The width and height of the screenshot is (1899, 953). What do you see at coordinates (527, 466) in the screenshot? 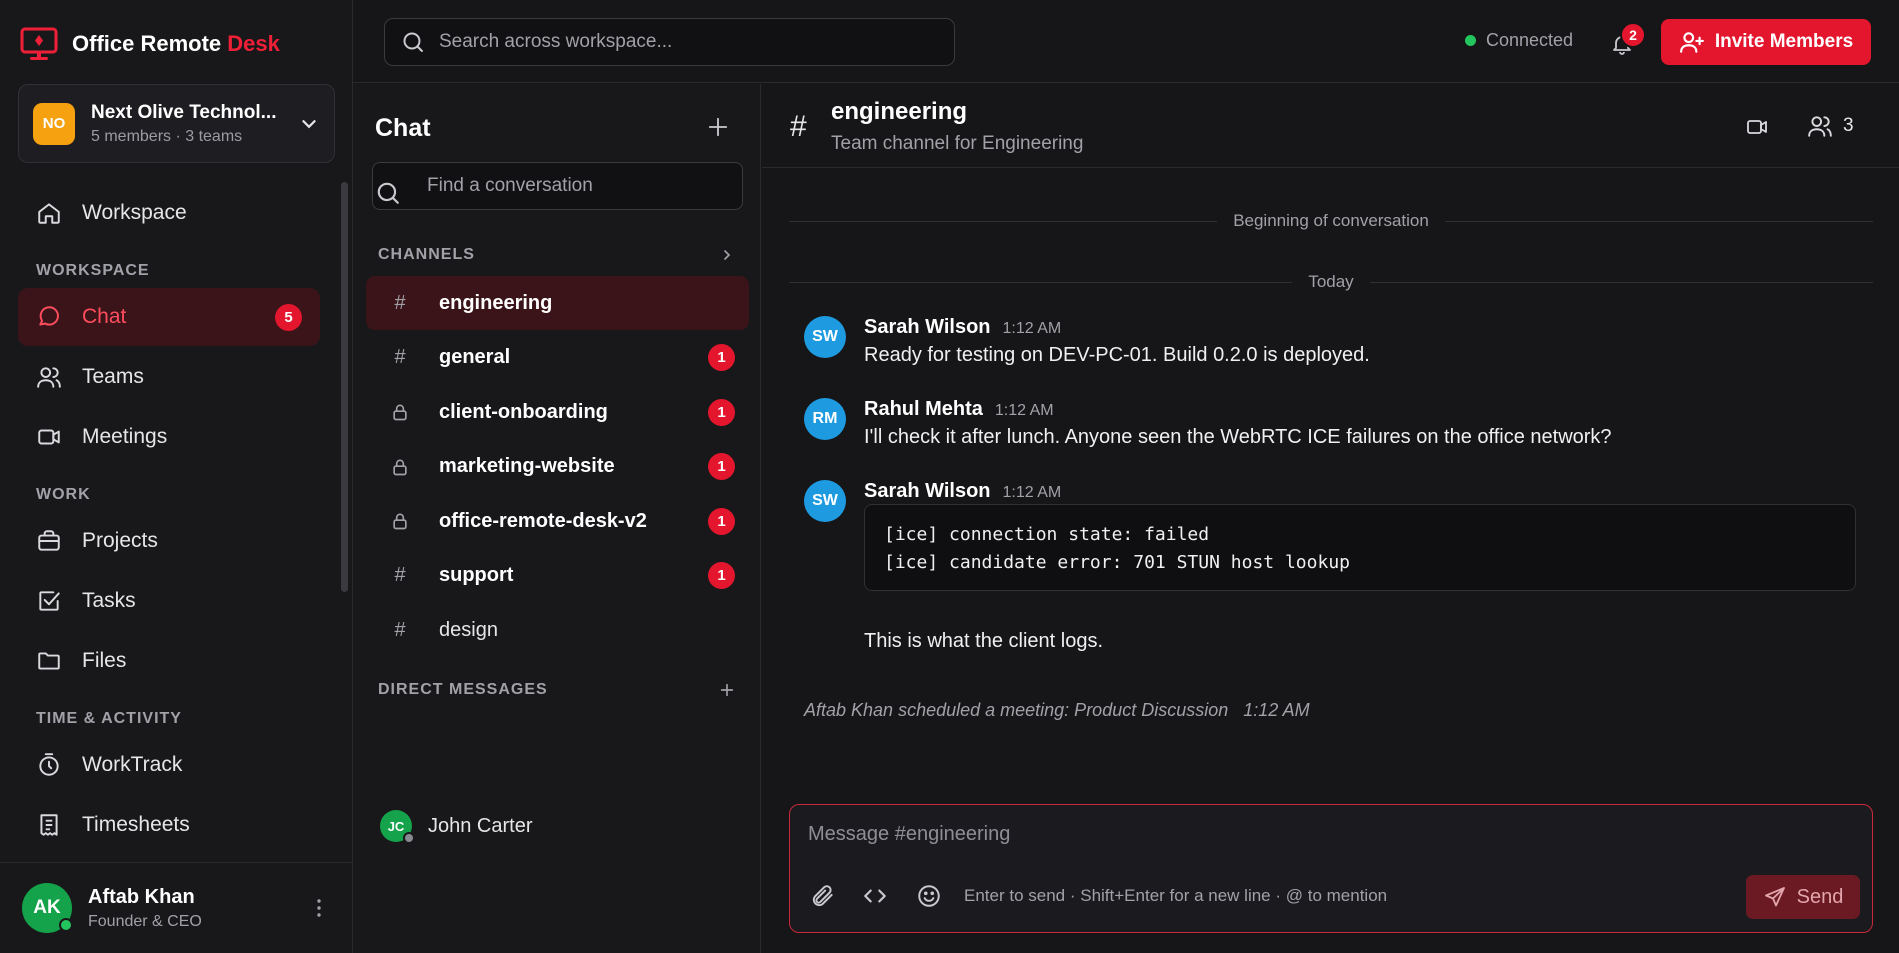
I see `channel-name: marketing-website` at bounding box center [527, 466].